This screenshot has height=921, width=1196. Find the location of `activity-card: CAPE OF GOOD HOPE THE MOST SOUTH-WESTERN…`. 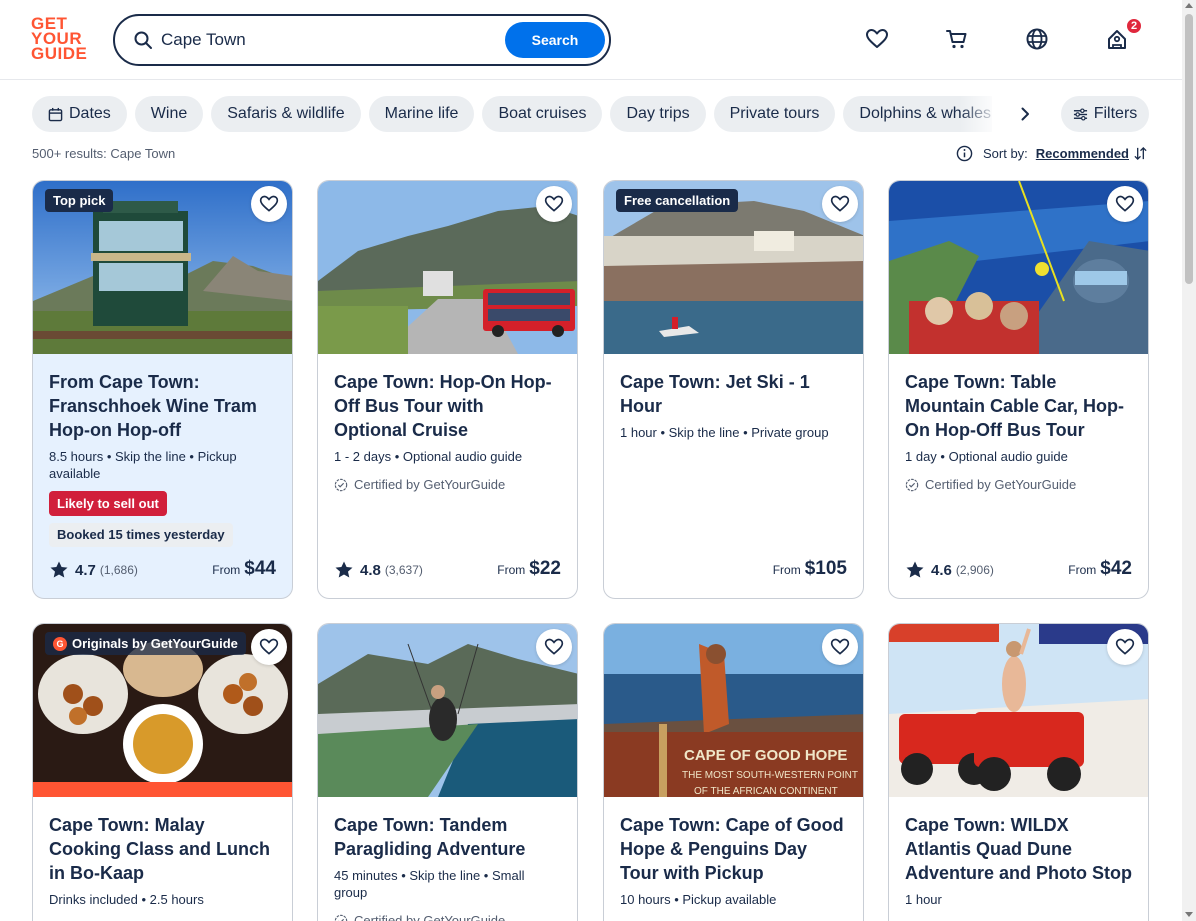

activity-card: CAPE OF GOOD HOPE THE MOST SOUTH-WESTERN… is located at coordinates (733, 772).